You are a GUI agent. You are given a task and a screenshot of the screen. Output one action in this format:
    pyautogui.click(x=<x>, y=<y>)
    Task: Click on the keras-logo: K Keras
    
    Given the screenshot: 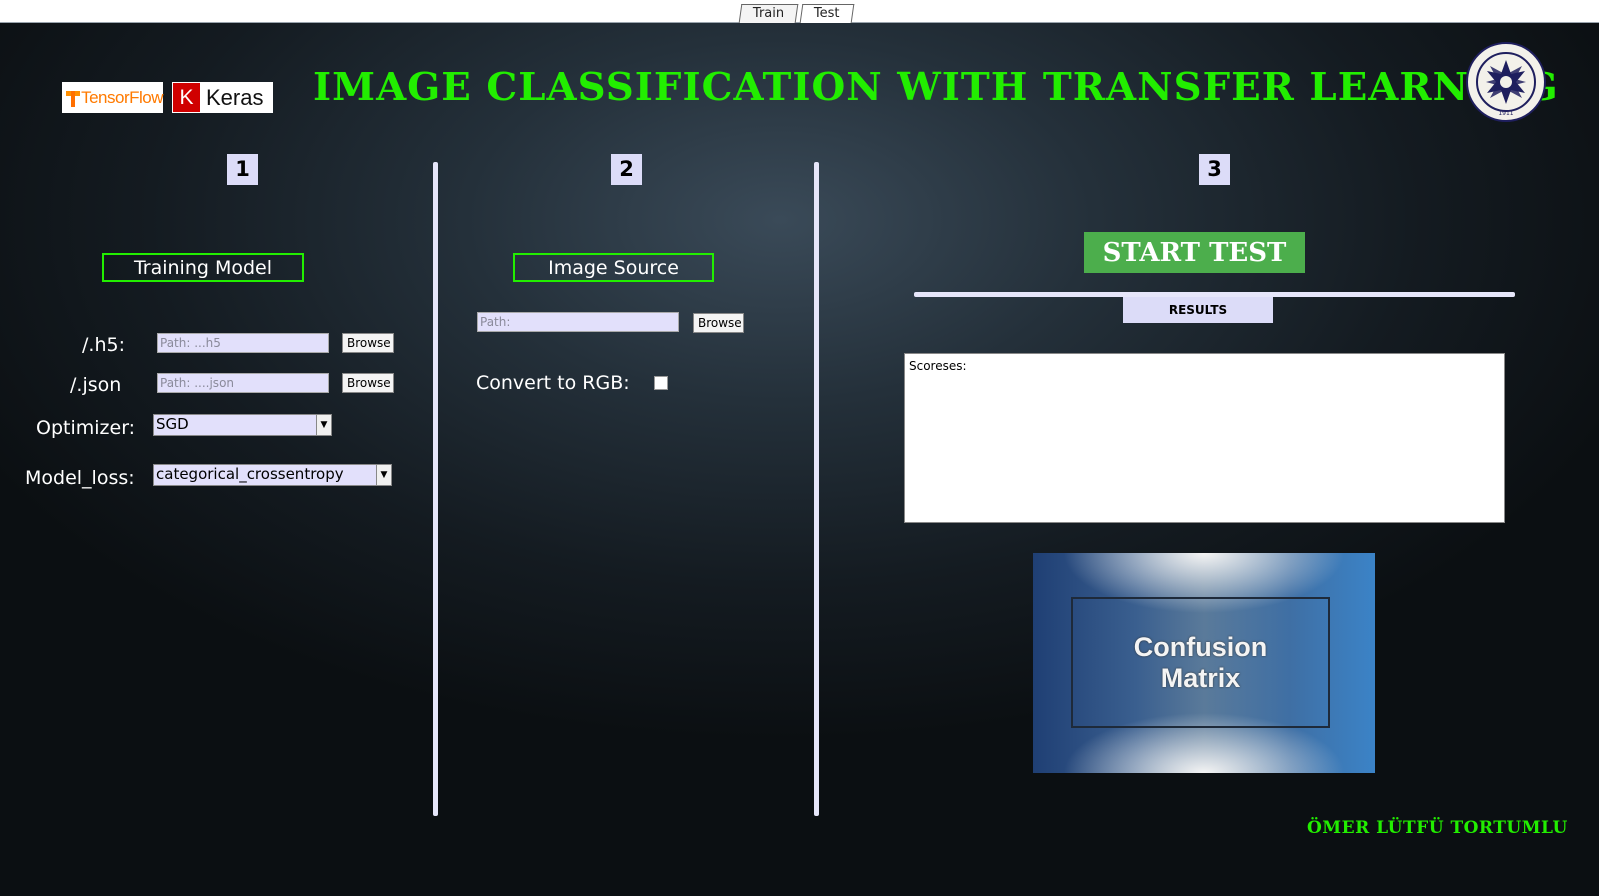 What is the action you would take?
    pyautogui.click(x=222, y=97)
    